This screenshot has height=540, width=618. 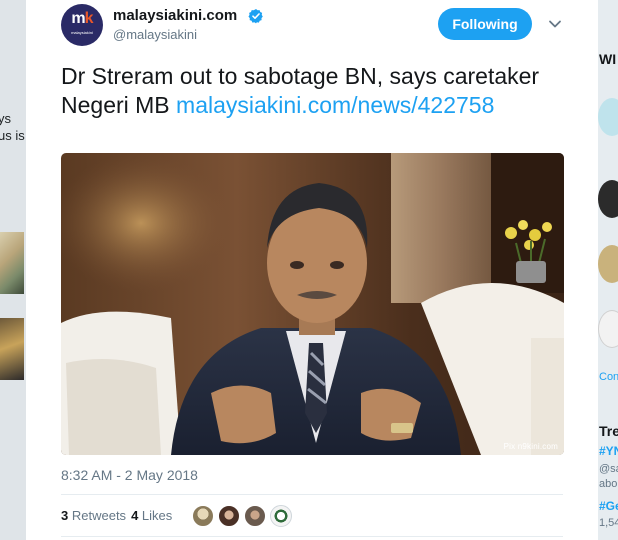 I want to click on avatar-logo: mk, so click(x=82, y=19).